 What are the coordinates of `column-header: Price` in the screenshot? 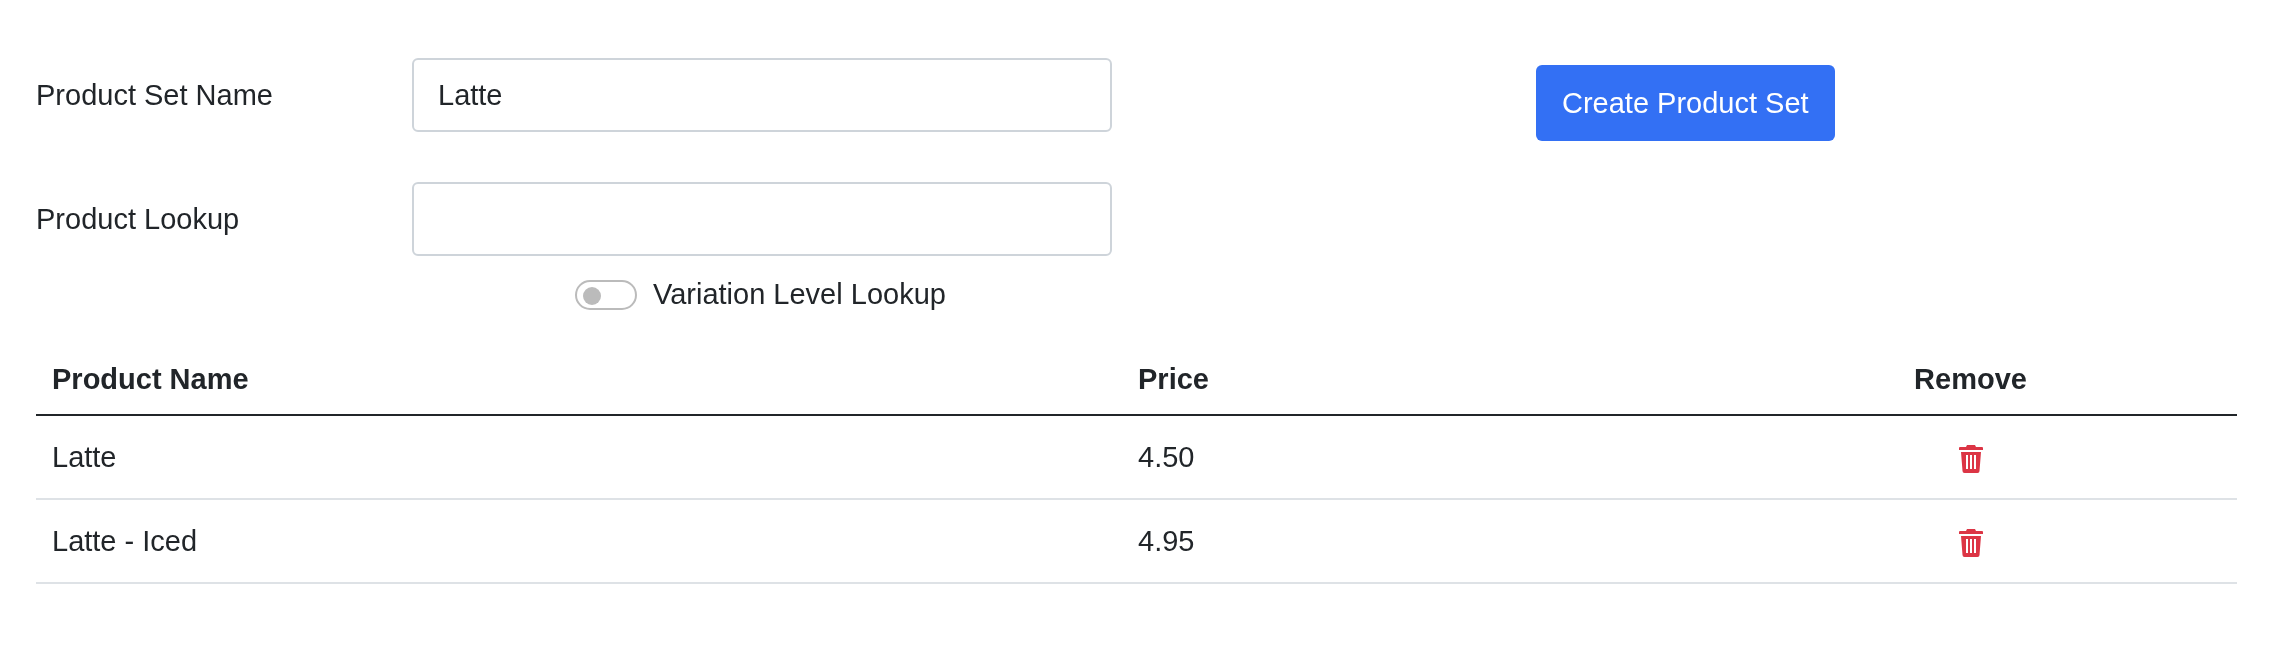 It's located at (1413, 380).